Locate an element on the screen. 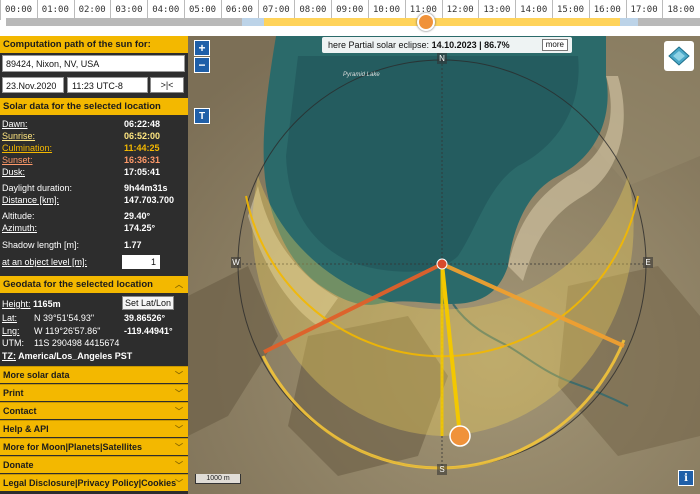  tz-row: TZ: America/Los_Angeles PST is located at coordinates (93, 356).